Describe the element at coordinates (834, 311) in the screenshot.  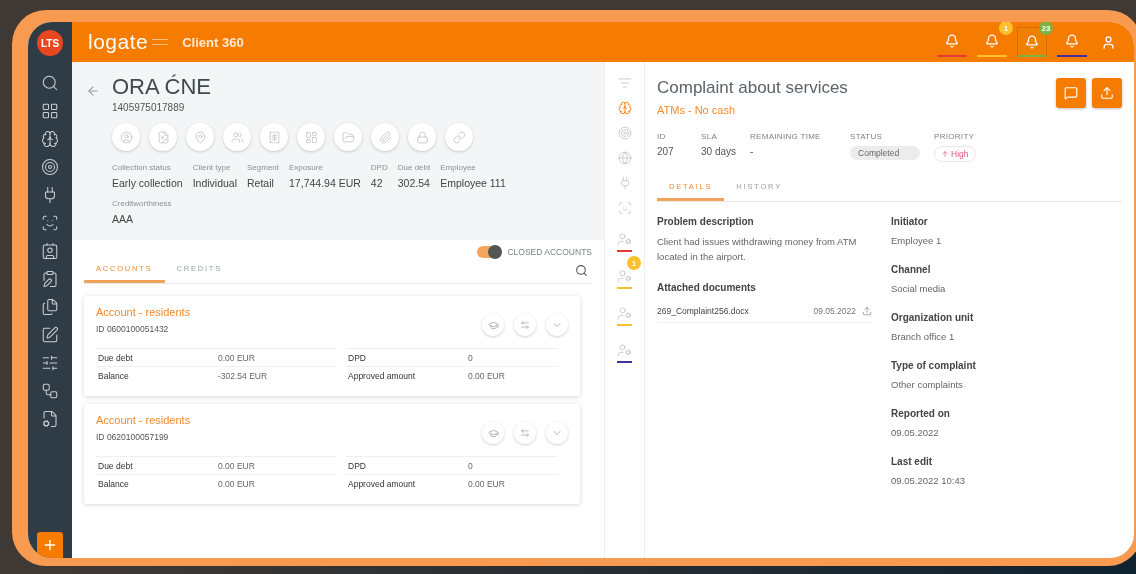
I see `file-date: 09.05.2022` at that location.